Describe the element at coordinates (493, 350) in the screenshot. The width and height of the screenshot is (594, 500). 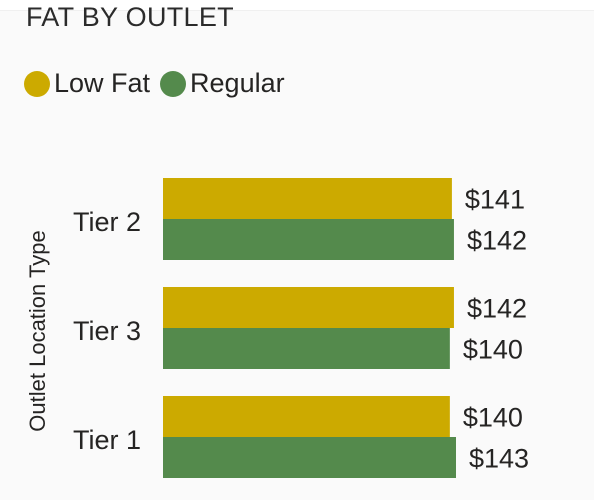
I see `data-label-tier-3-regular: $140` at that location.